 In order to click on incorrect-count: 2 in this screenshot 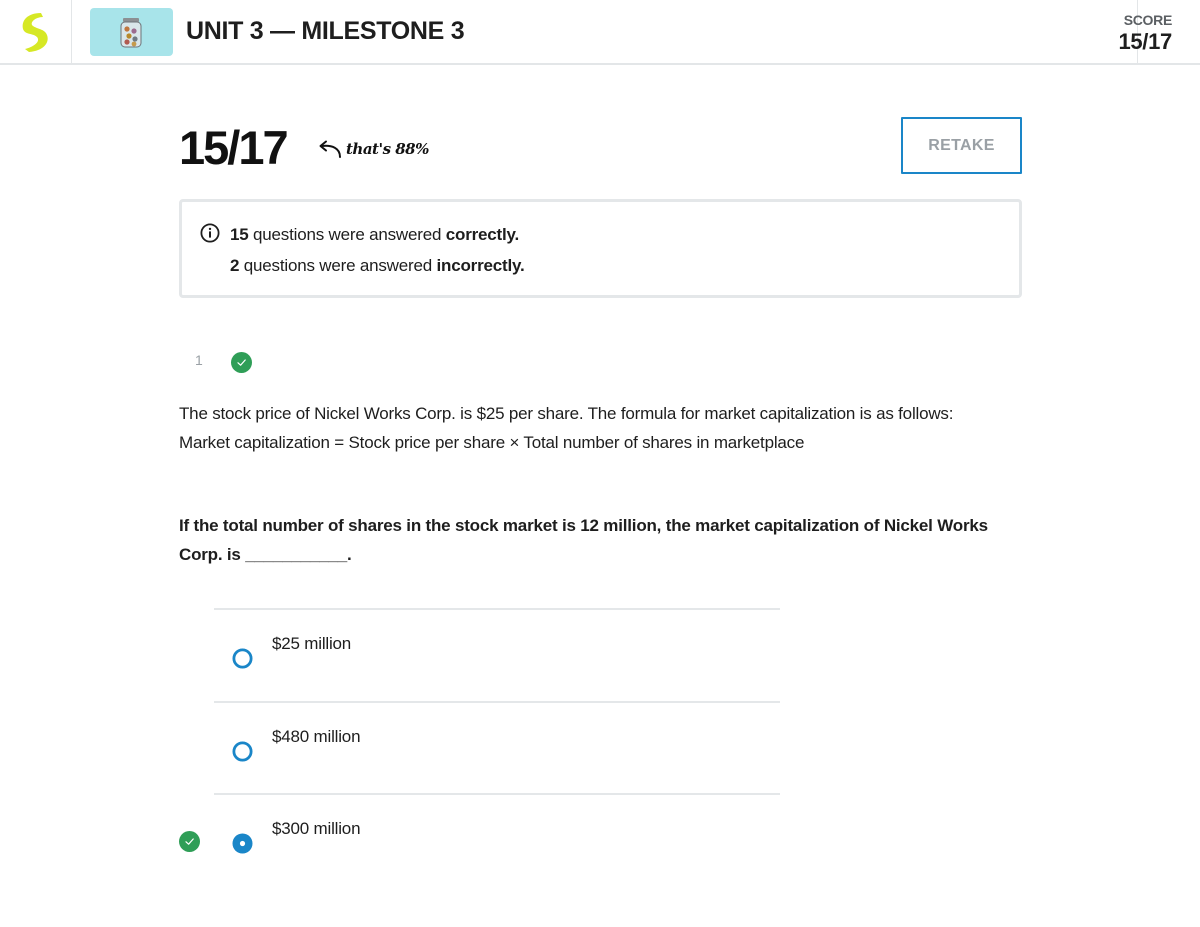, I will do `click(235, 265)`.